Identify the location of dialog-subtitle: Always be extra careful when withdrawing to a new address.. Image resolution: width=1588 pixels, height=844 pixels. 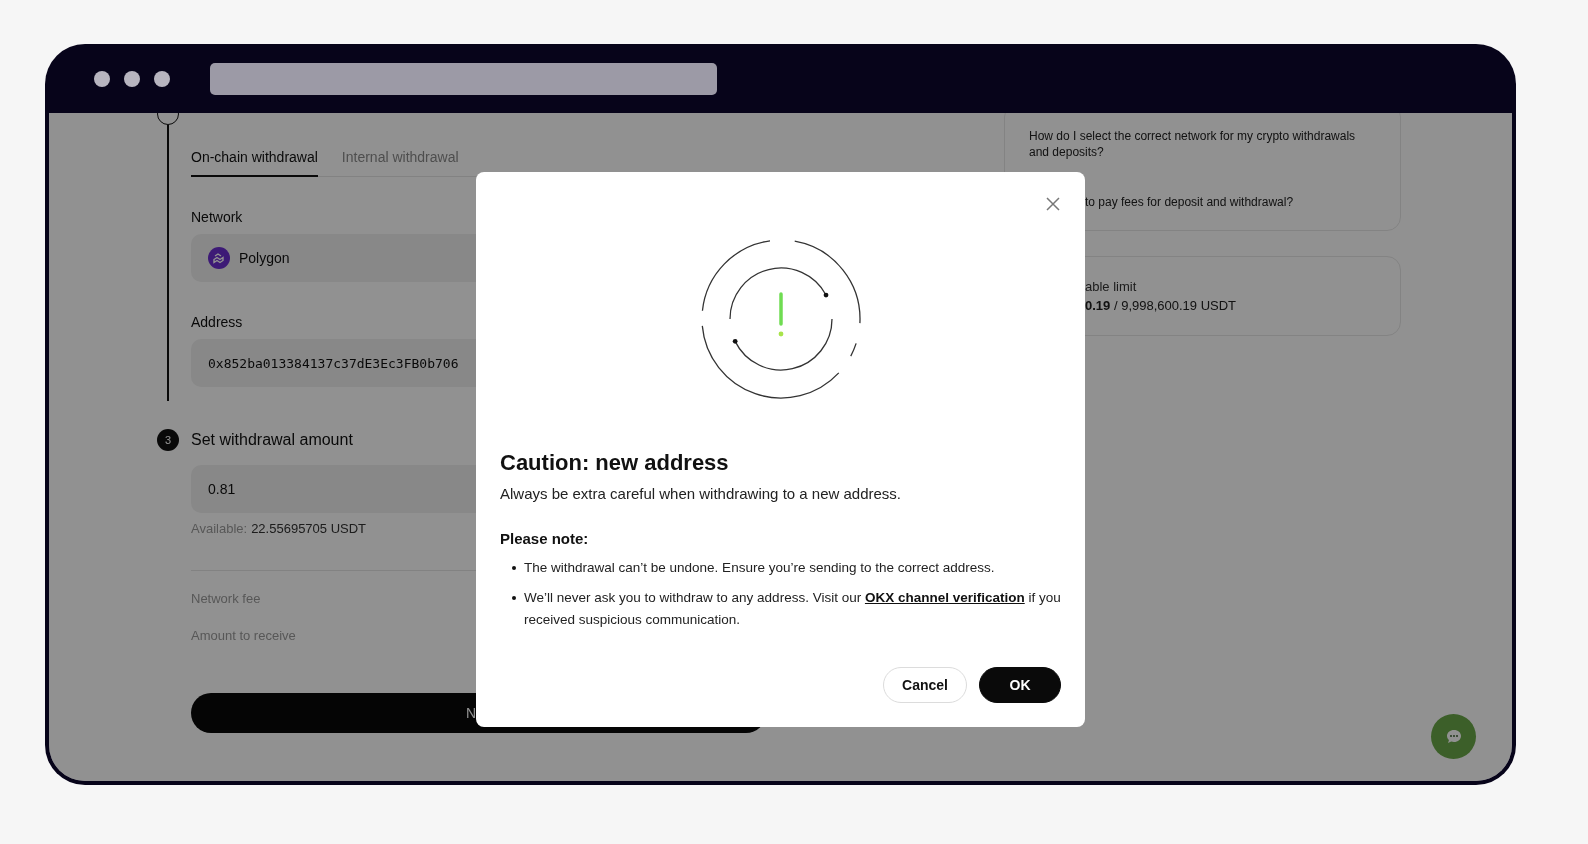
(701, 493).